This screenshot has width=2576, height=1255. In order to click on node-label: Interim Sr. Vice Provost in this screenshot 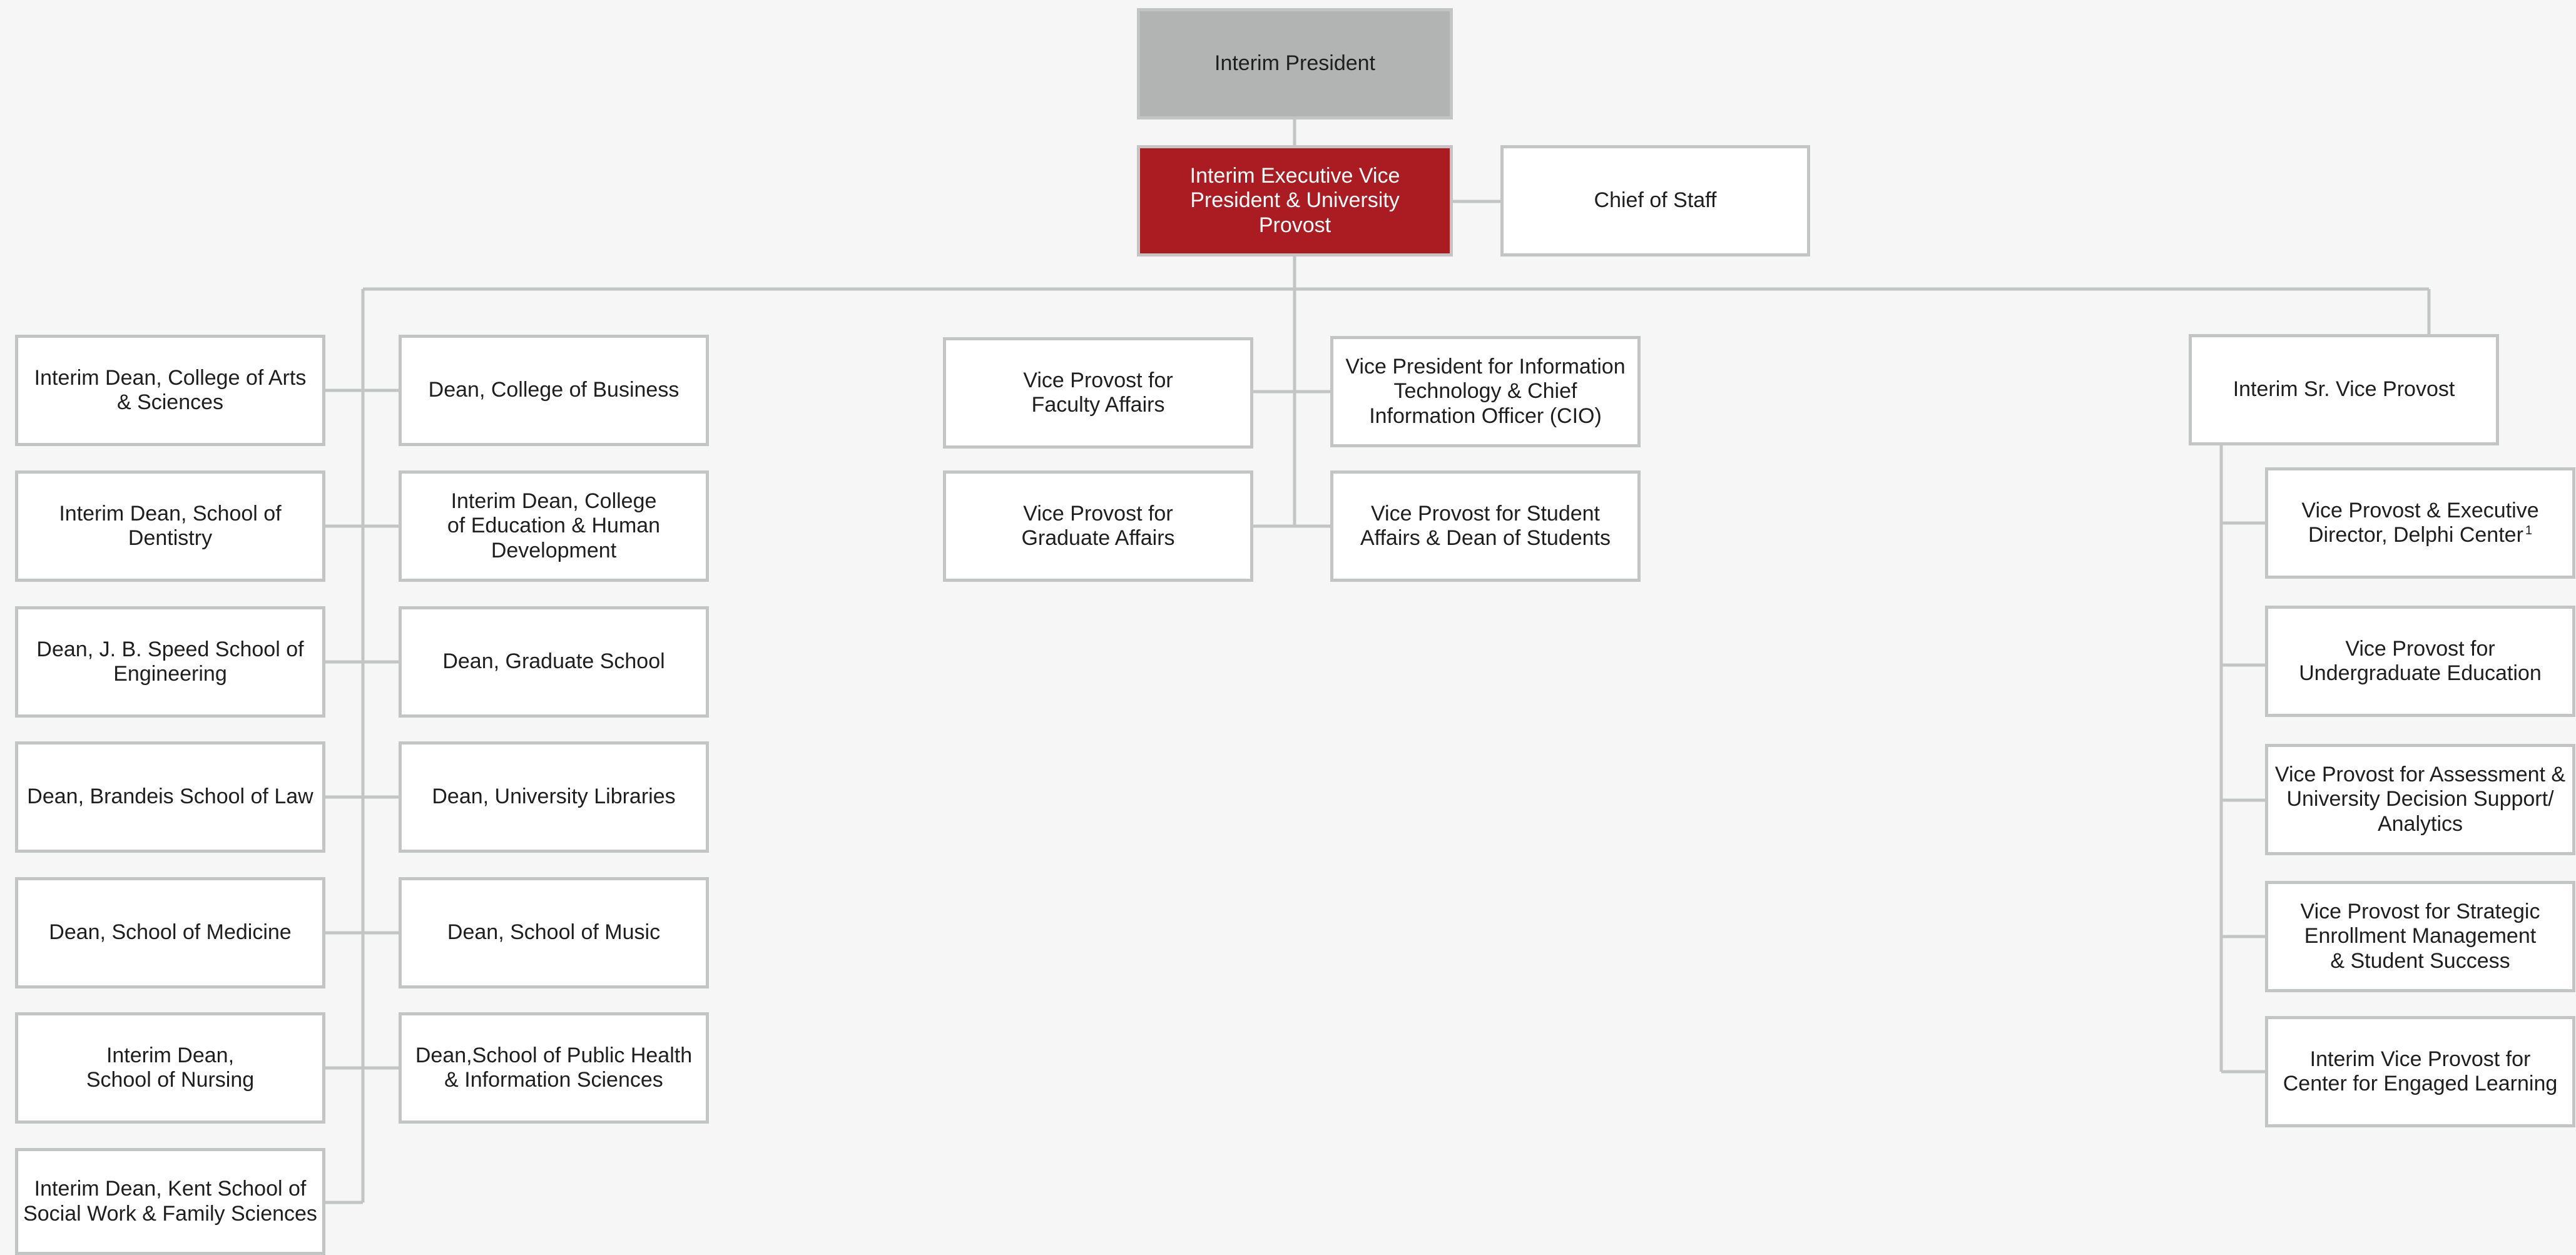, I will do `click(2343, 389)`.